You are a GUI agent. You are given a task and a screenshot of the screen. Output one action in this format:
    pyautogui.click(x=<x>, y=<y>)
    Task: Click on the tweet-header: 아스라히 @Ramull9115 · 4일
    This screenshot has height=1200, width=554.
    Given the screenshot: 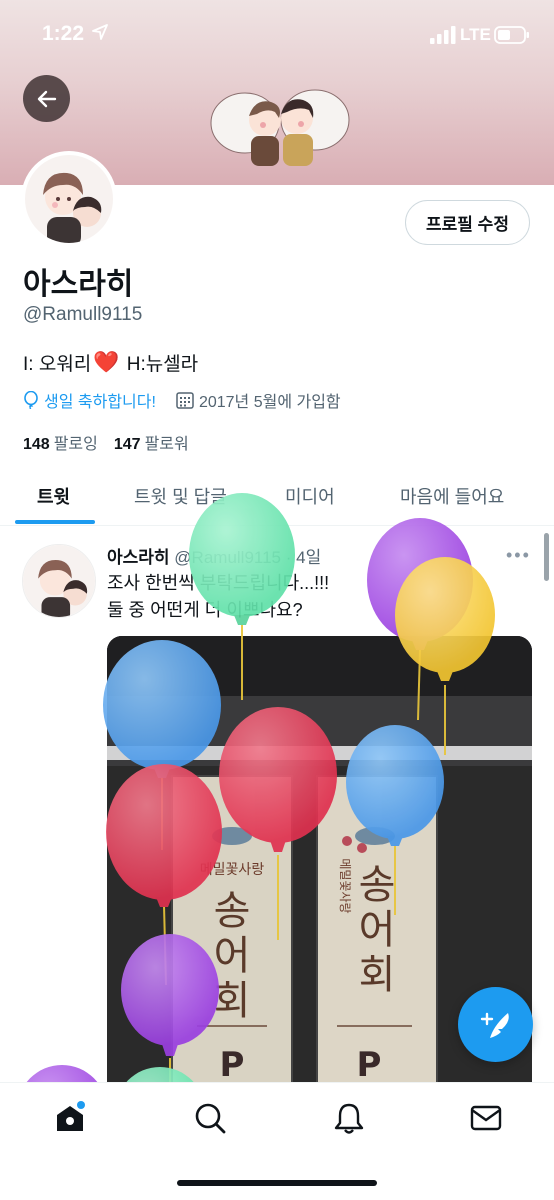 What is the action you would take?
    pyautogui.click(x=214, y=555)
    